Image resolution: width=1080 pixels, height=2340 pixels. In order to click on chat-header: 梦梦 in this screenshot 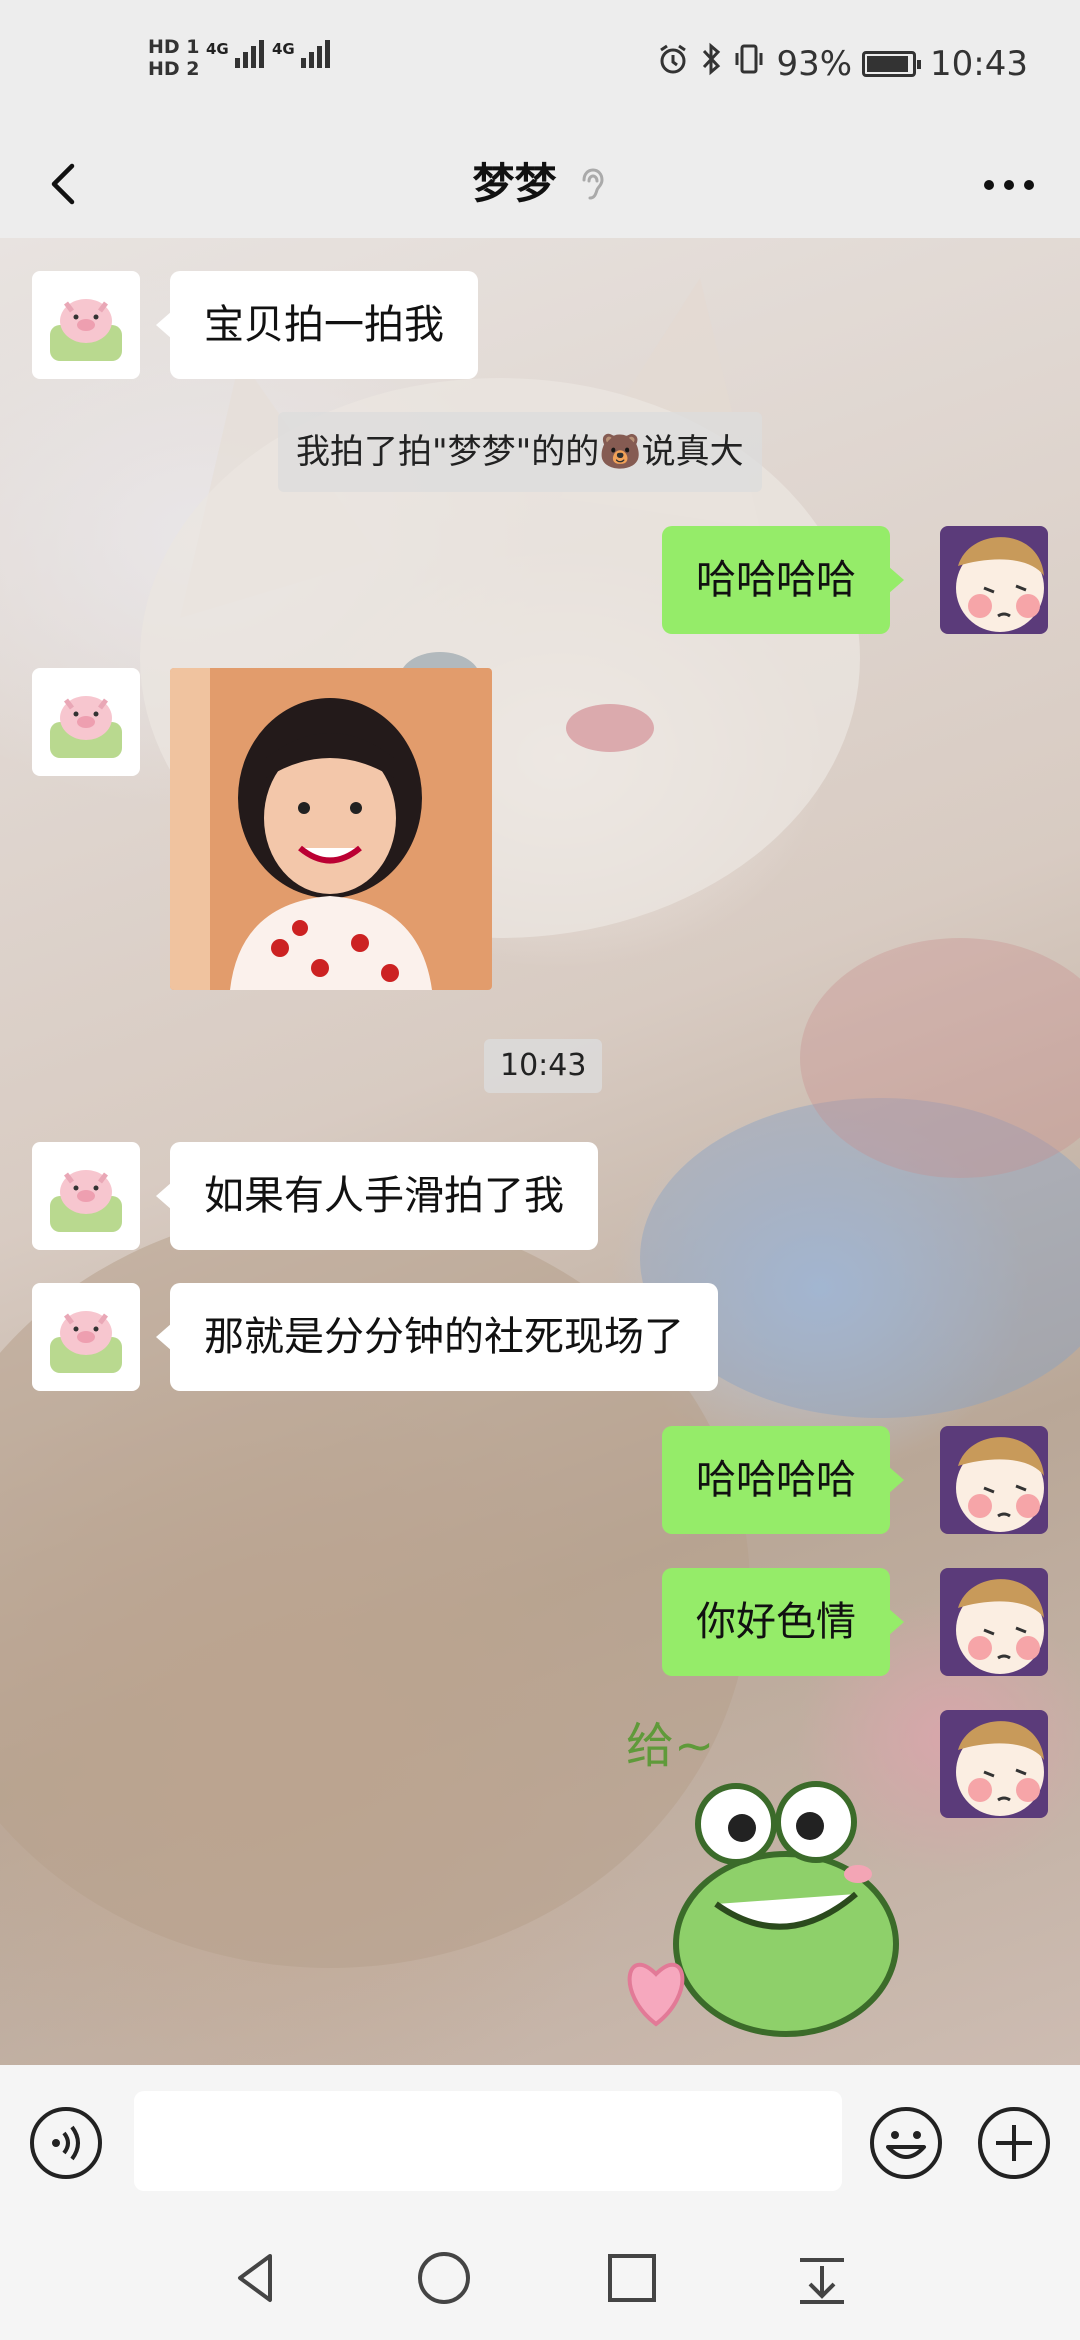, I will do `click(540, 184)`.